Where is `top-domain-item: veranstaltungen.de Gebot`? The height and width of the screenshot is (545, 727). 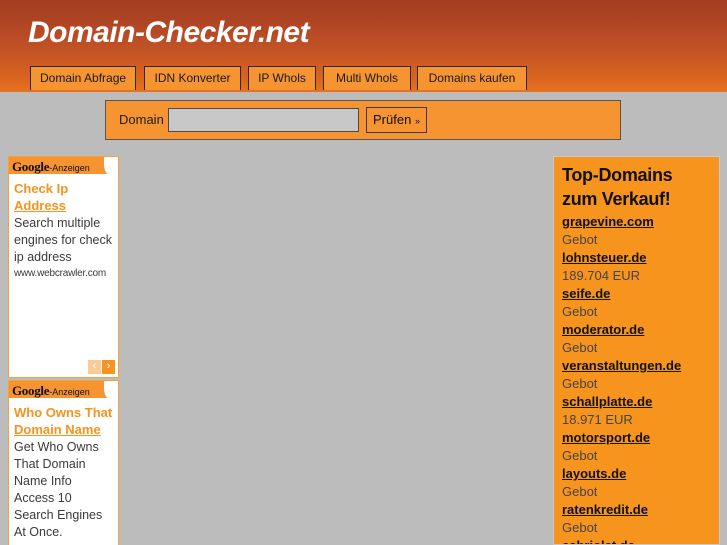 top-domain-item: veranstaltungen.de Gebot is located at coordinates (640, 375).